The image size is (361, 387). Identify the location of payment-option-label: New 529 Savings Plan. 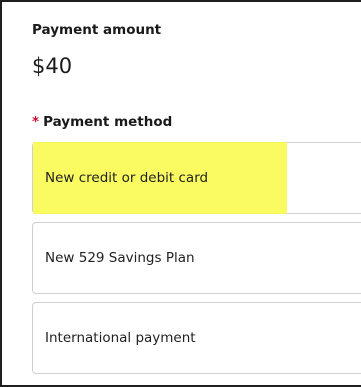
(120, 258).